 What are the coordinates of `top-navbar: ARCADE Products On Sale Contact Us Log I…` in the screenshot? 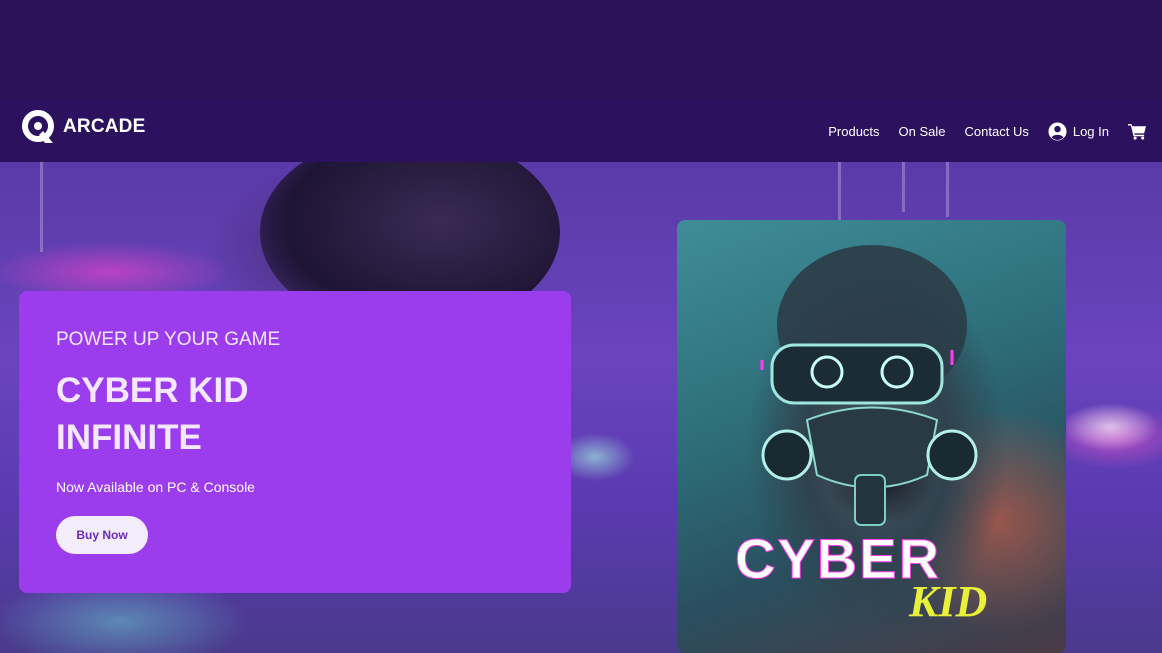 It's located at (581, 131).